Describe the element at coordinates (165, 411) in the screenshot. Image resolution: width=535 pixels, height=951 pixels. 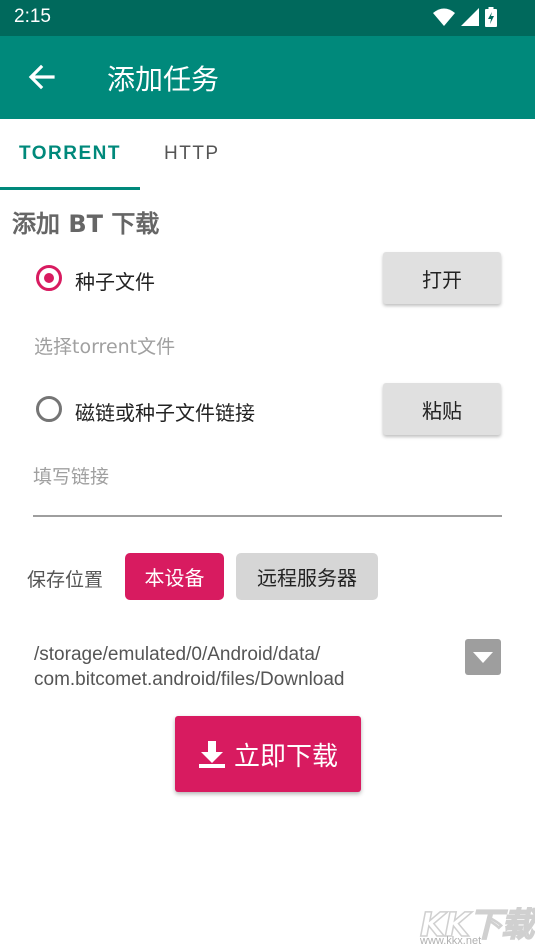
I see `magnet-label: 磁链或种子文件链接` at that location.